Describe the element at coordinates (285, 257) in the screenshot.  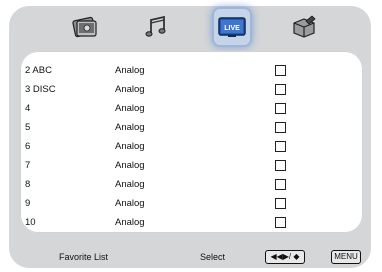
I see `nav-key-hint: ◀◀▶/ ◆` at that location.